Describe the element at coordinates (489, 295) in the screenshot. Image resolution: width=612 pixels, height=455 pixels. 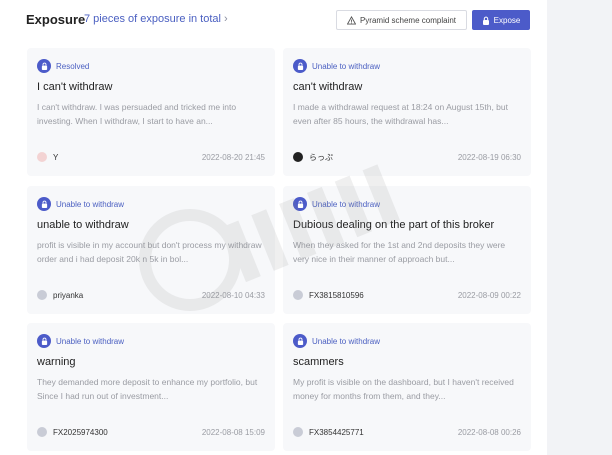
I see `timestamp: 2022-08-09 00:22` at that location.